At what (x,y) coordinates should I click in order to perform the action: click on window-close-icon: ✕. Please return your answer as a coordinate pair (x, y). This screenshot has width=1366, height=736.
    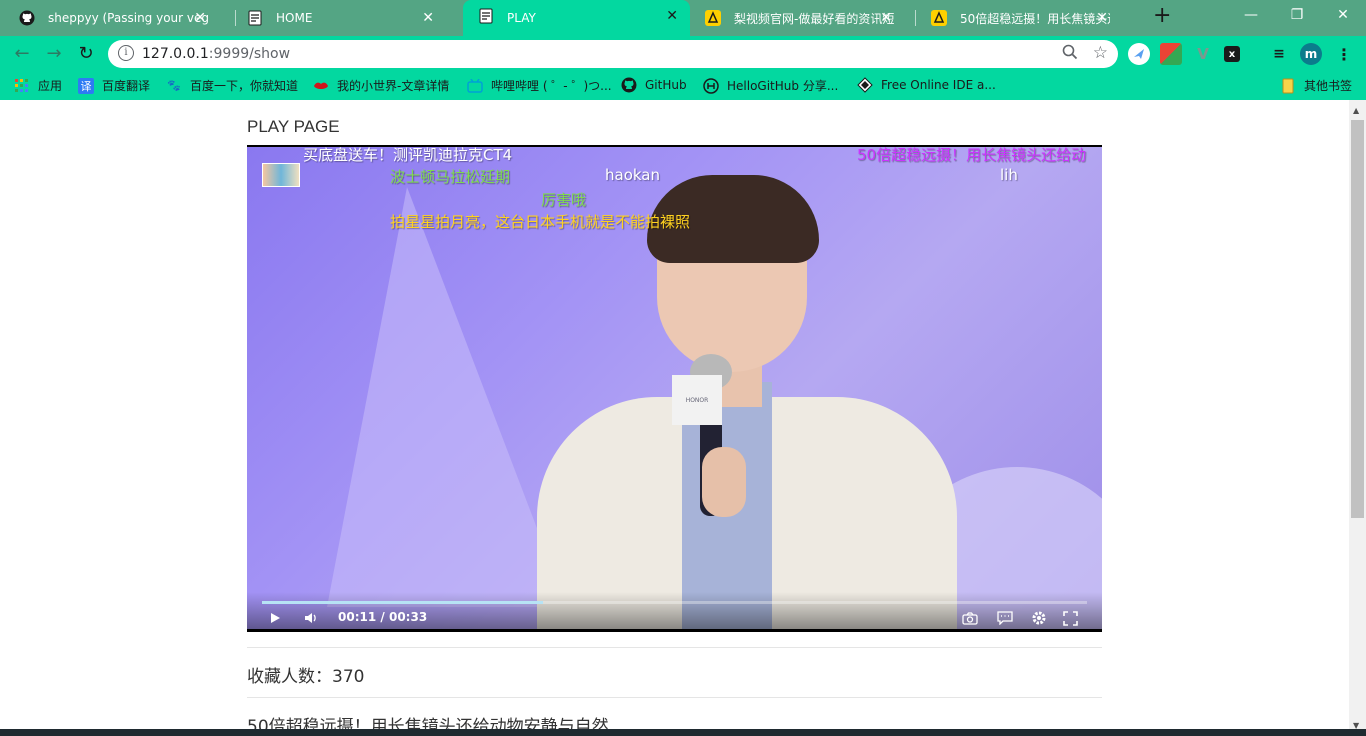
    Looking at the image, I should click on (1343, 15).